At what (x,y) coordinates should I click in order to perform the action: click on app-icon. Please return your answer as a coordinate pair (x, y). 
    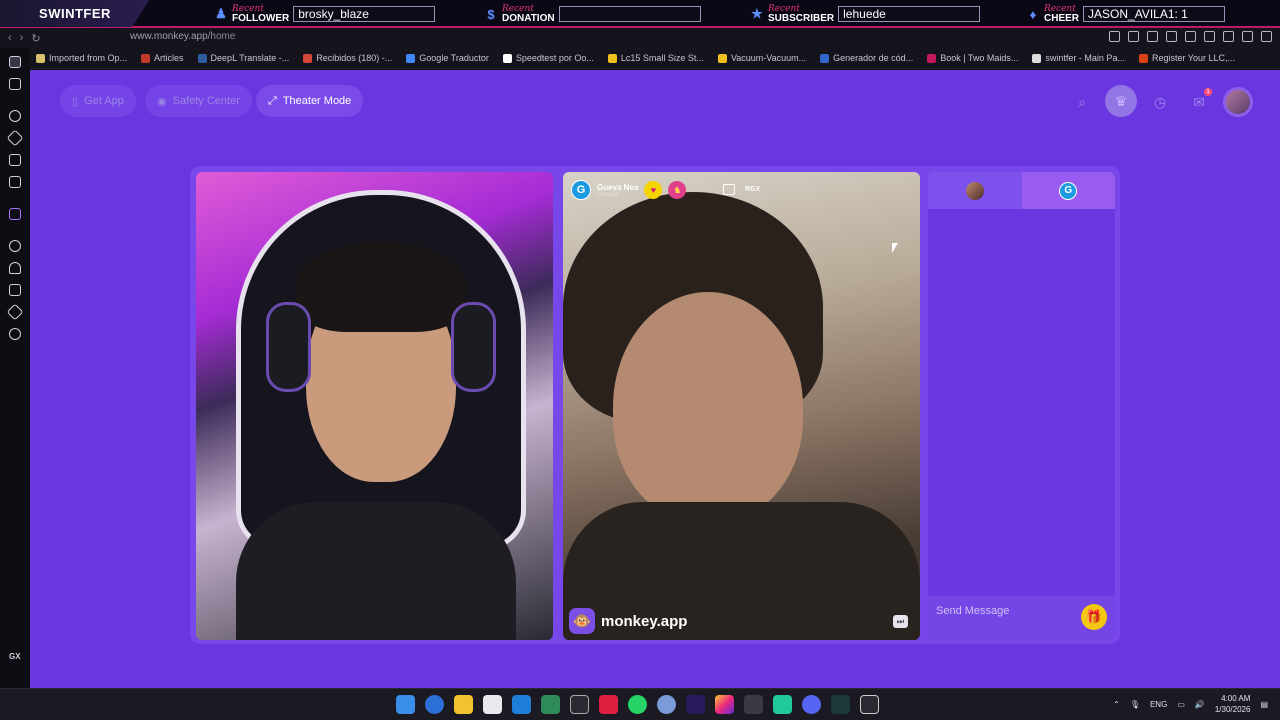
    Looking at the image, I should click on (666, 704).